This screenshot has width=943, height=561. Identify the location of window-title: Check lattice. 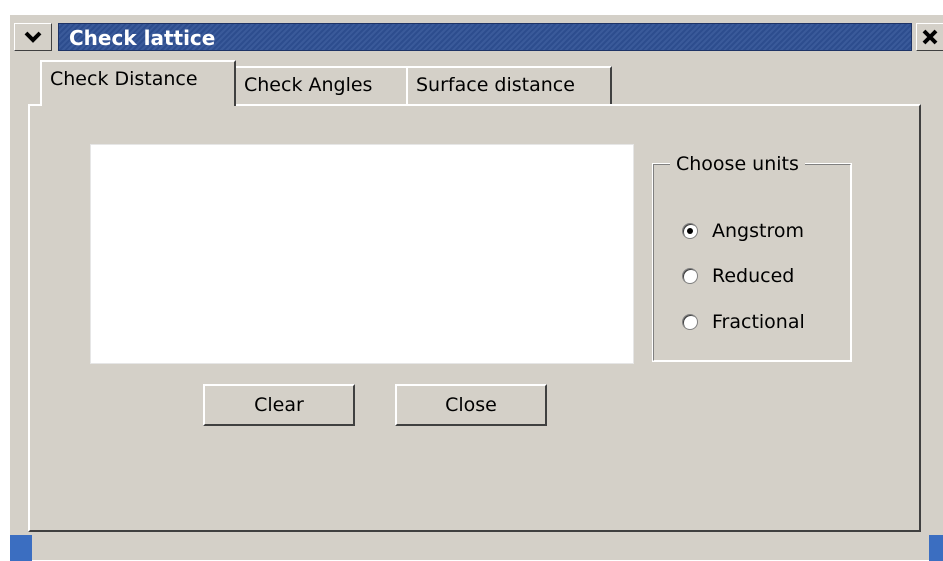
(485, 37).